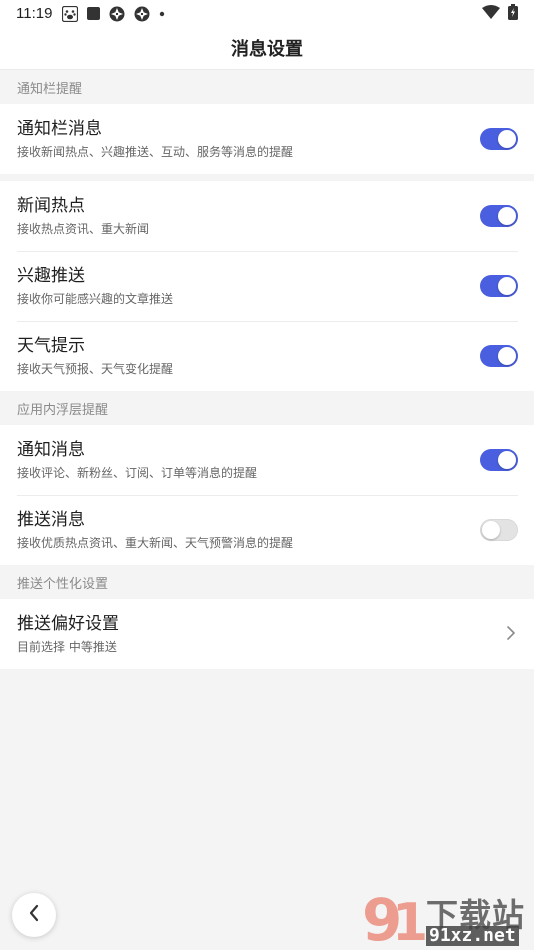 The image size is (534, 950). I want to click on setting-row-notify-msg: 通知消息 接收评论、新粉丝、订阅、订单等消息的提醒, so click(267, 460).